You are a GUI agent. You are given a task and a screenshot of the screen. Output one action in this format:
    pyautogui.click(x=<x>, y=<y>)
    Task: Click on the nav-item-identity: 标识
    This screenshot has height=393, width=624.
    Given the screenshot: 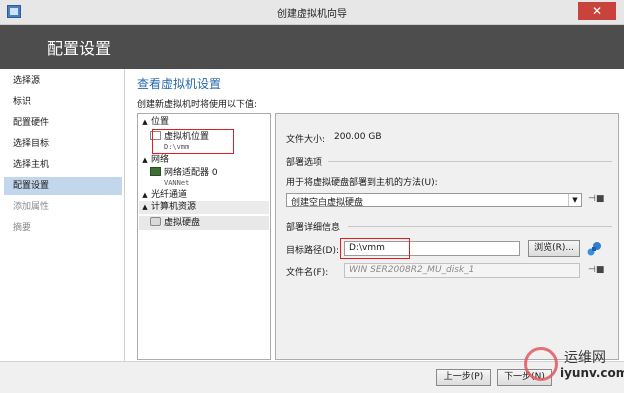 What is the action you would take?
    pyautogui.click(x=63, y=102)
    